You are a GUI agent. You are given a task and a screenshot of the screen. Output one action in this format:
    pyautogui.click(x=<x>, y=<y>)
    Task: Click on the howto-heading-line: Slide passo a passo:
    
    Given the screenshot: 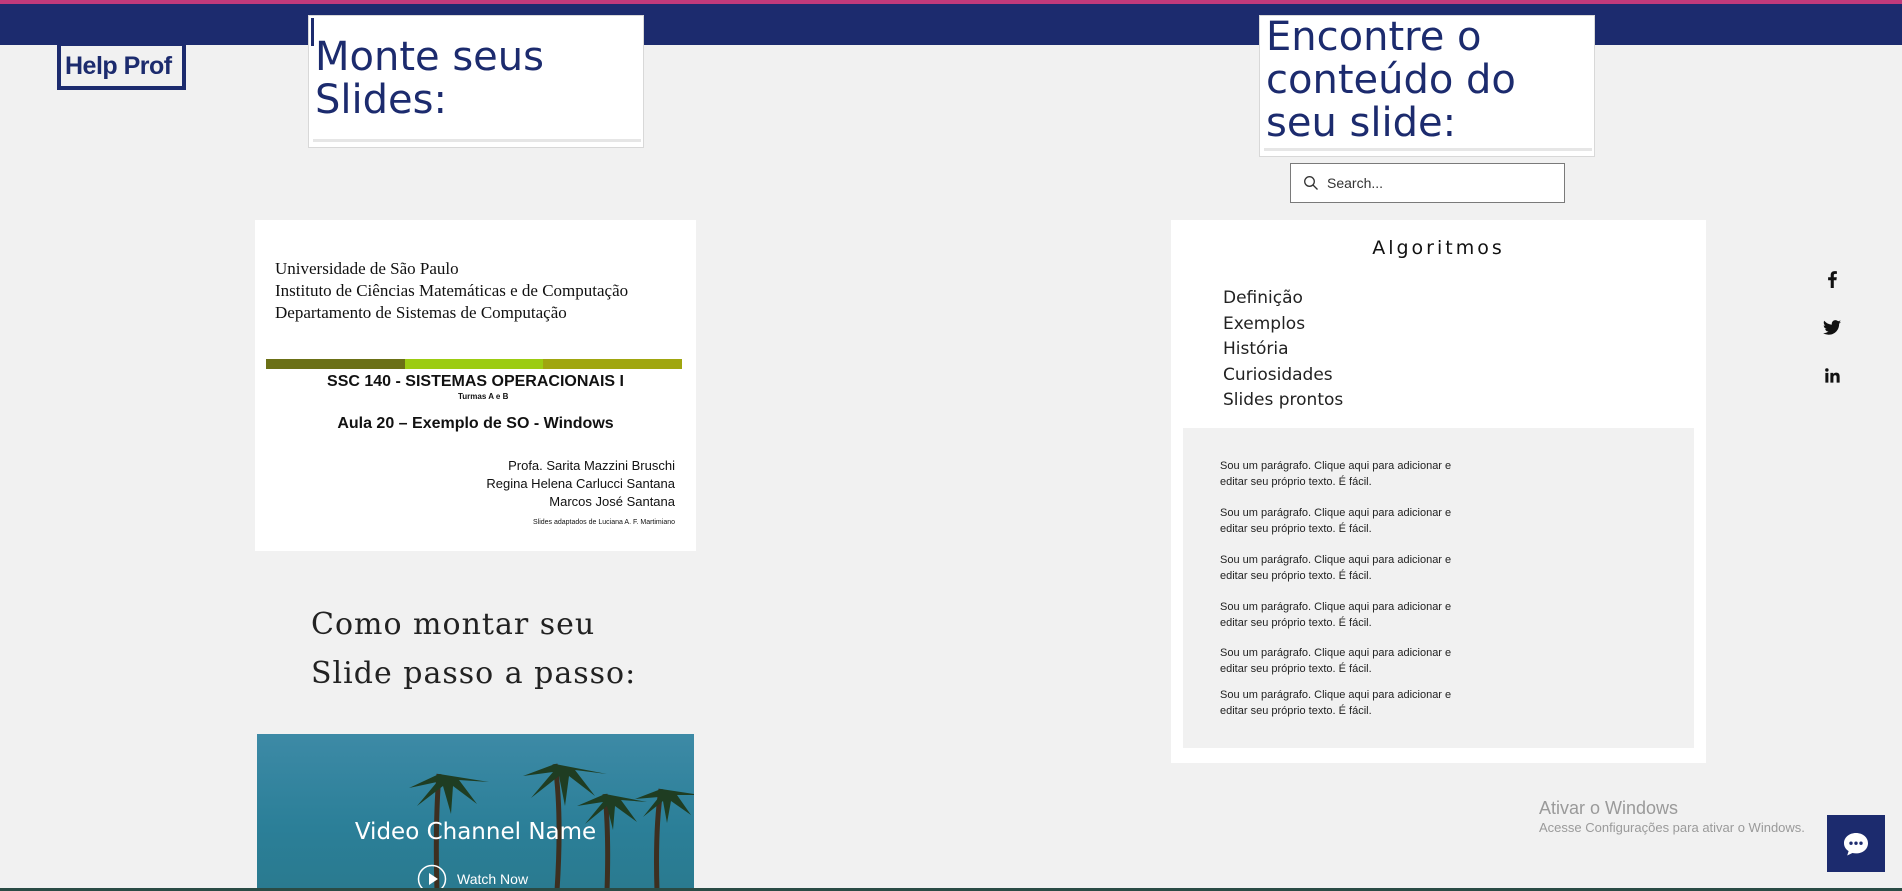 What is the action you would take?
    pyautogui.click(x=474, y=673)
    